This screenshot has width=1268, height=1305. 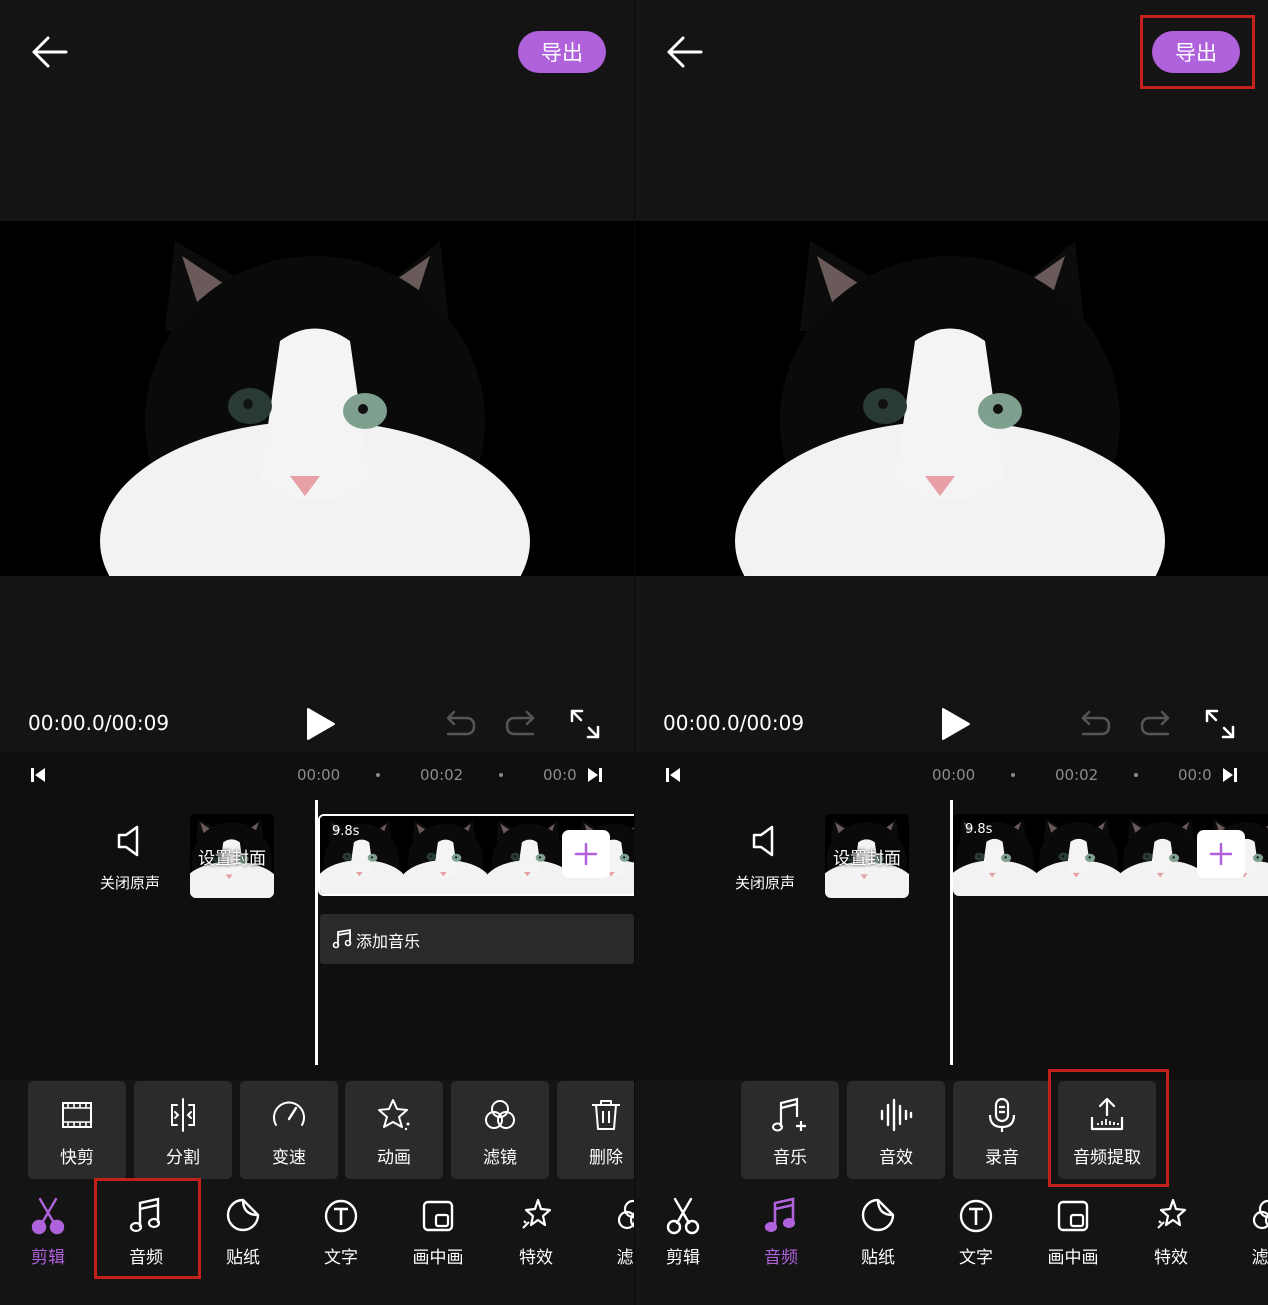 What do you see at coordinates (289, 1113) in the screenshot?
I see `speed-icon` at bounding box center [289, 1113].